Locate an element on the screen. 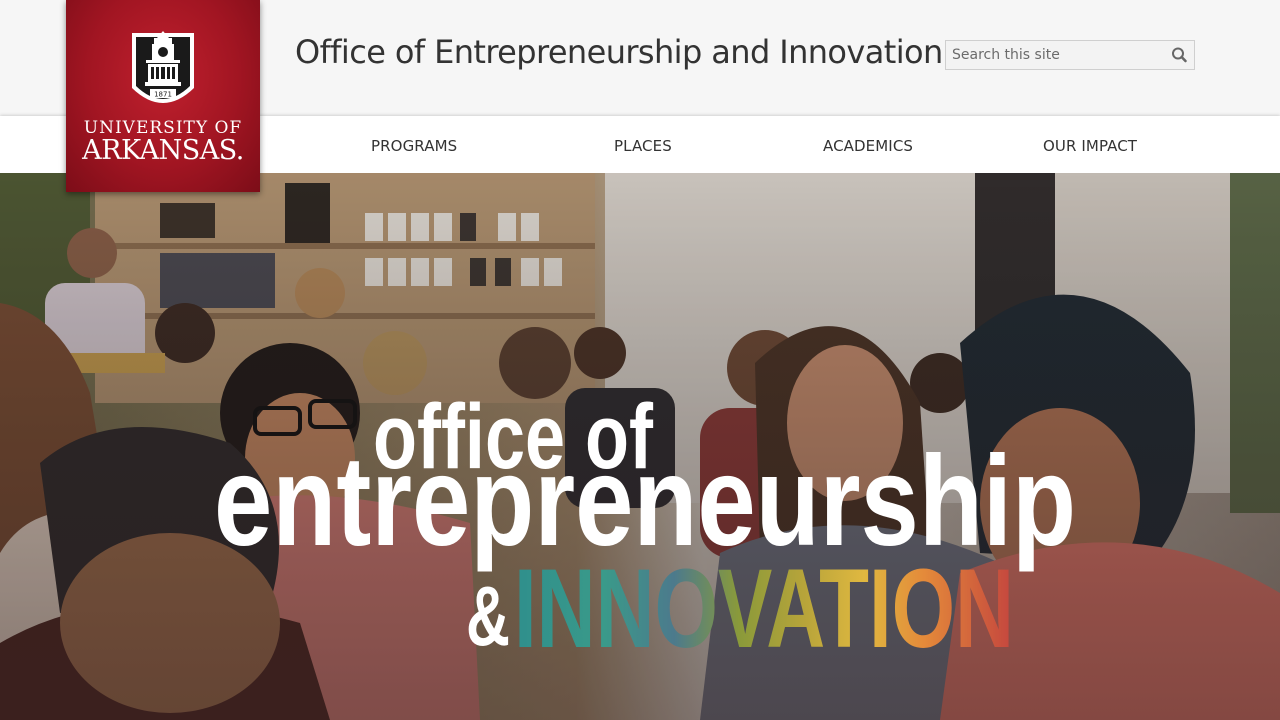  search-form is located at coordinates (1070, 55).